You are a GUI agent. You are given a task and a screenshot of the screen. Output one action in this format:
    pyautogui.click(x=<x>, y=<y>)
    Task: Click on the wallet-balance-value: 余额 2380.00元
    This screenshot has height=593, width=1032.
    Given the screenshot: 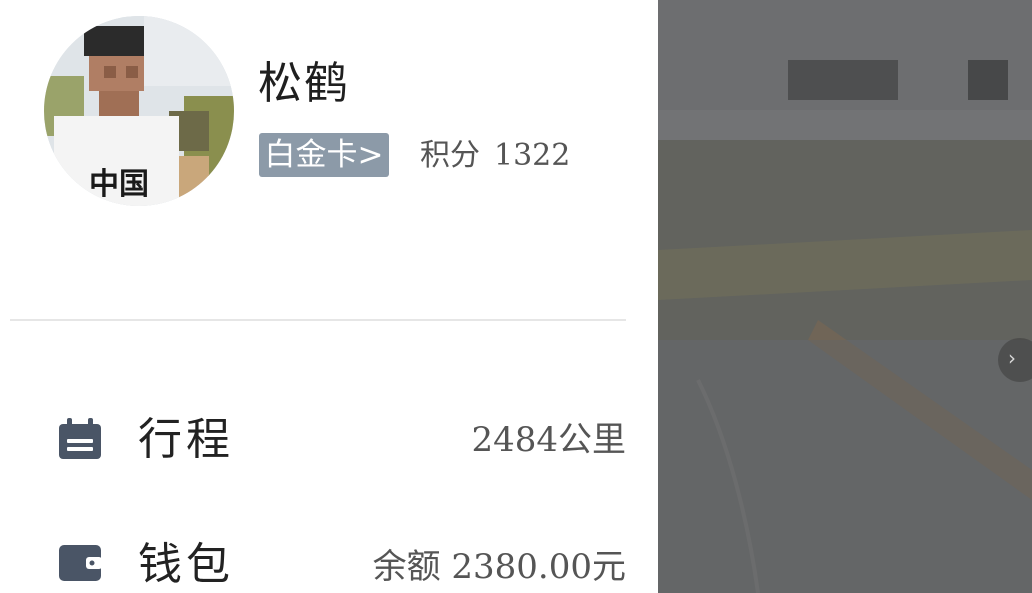 What is the action you would take?
    pyautogui.click(x=499, y=567)
    